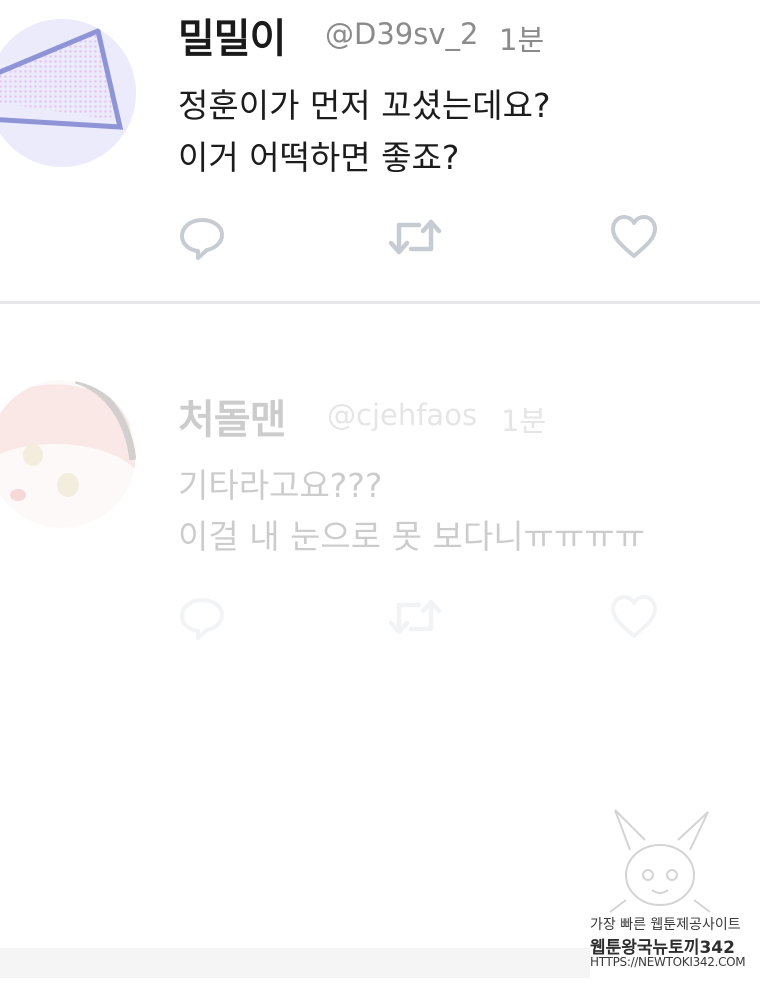 Image resolution: width=760 pixels, height=990 pixels. I want to click on faded-pattern, so click(295, 963).